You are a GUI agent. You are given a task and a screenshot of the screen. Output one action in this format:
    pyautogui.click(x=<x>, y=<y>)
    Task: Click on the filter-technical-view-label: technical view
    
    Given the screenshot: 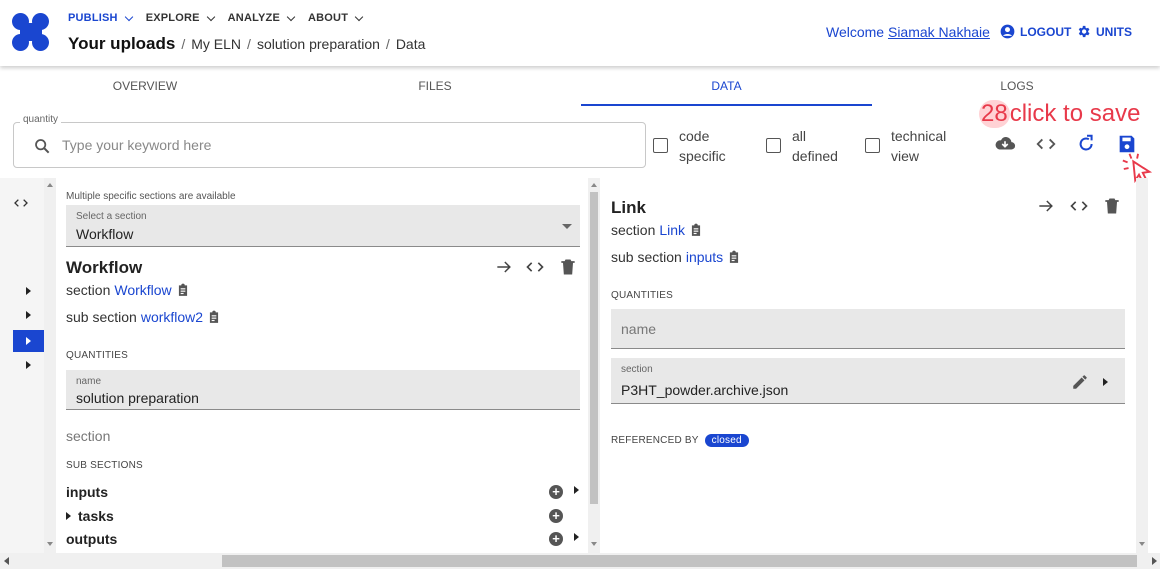 What is the action you would take?
    pyautogui.click(x=918, y=146)
    